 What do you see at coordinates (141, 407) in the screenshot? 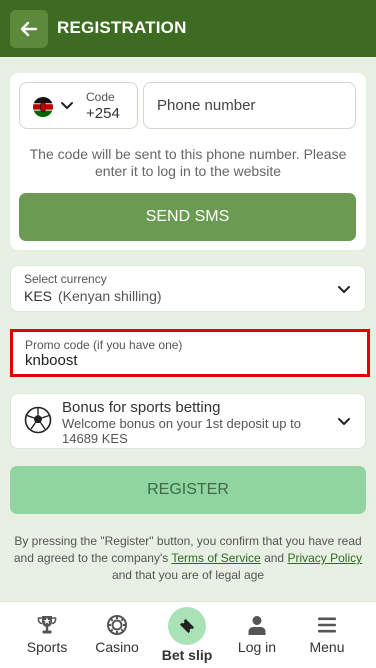
I see `bonus-title: Bonus for sports betting` at bounding box center [141, 407].